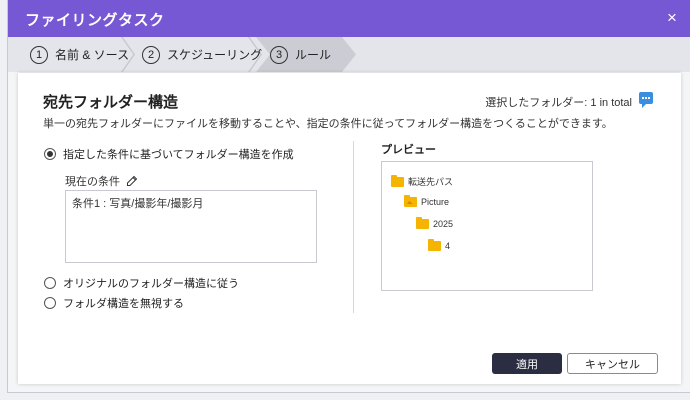  What do you see at coordinates (527, 363) in the screenshot?
I see `apply-button: 適用` at bounding box center [527, 363].